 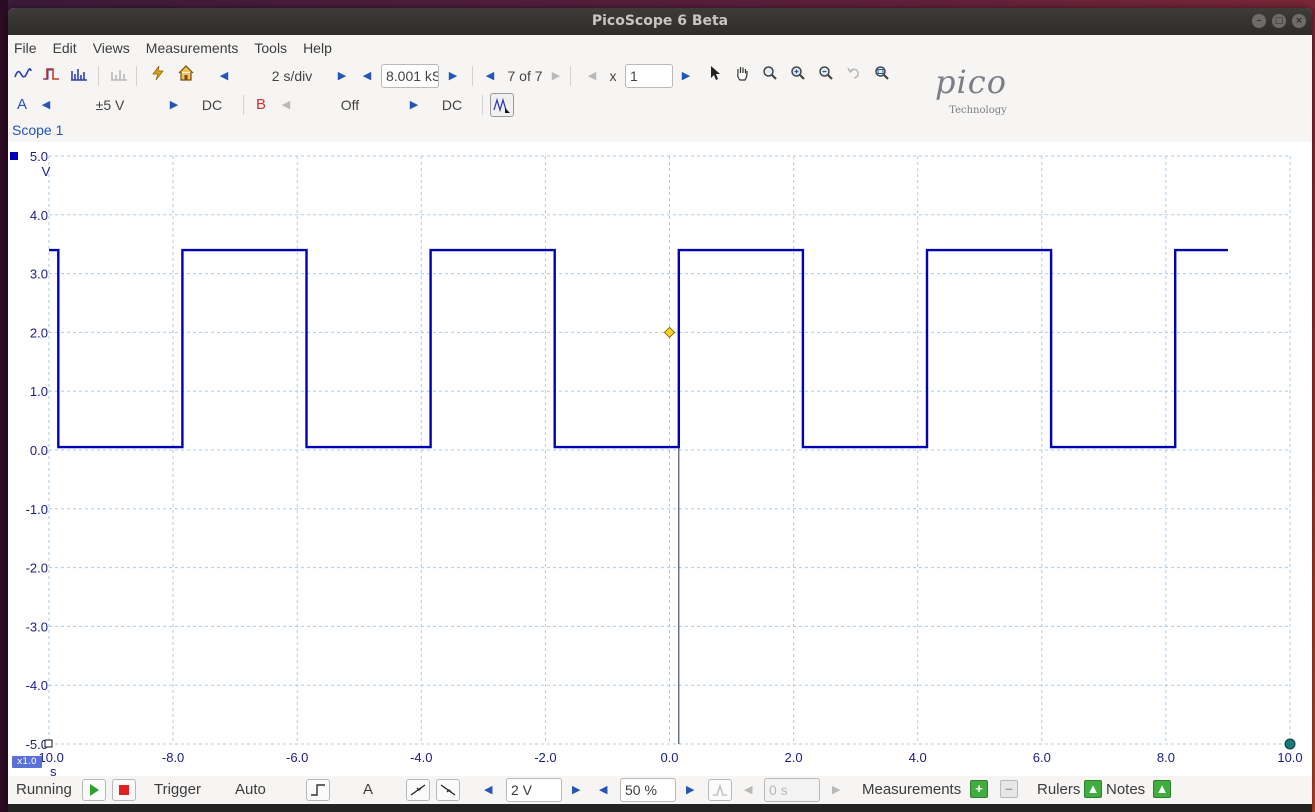 I want to click on menu-views: Views, so click(x=111, y=48).